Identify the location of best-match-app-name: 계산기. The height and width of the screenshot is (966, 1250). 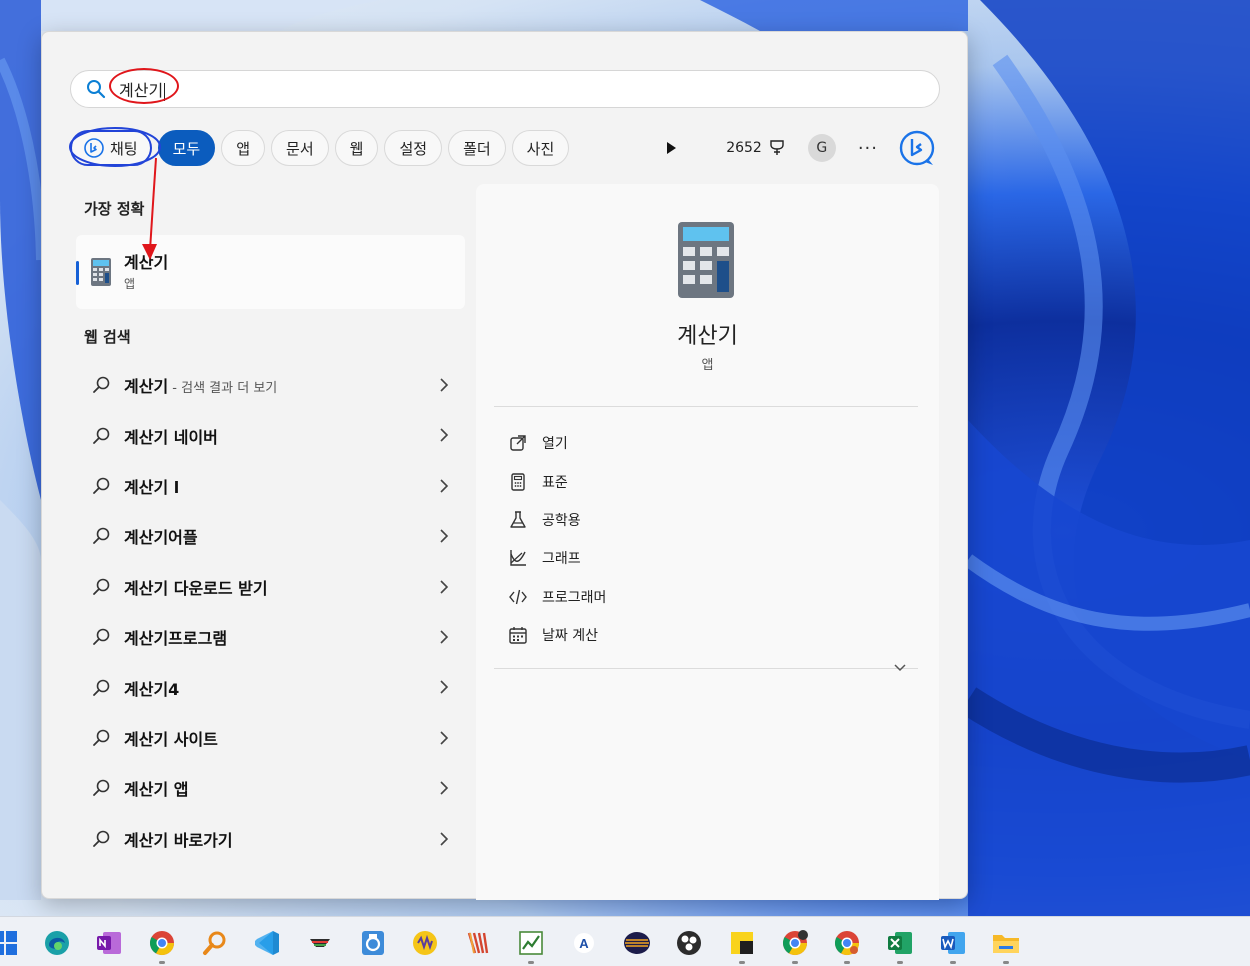
(146, 262).